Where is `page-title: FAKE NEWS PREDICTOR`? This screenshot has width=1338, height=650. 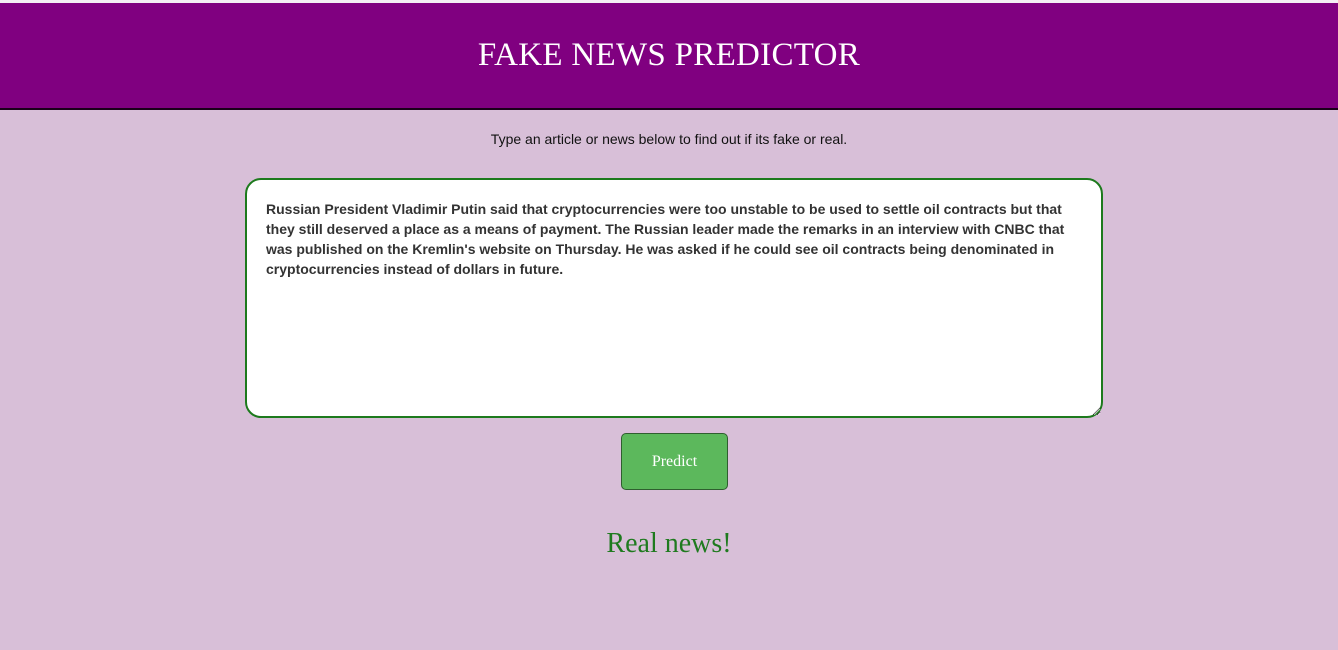 page-title: FAKE NEWS PREDICTOR is located at coordinates (669, 55).